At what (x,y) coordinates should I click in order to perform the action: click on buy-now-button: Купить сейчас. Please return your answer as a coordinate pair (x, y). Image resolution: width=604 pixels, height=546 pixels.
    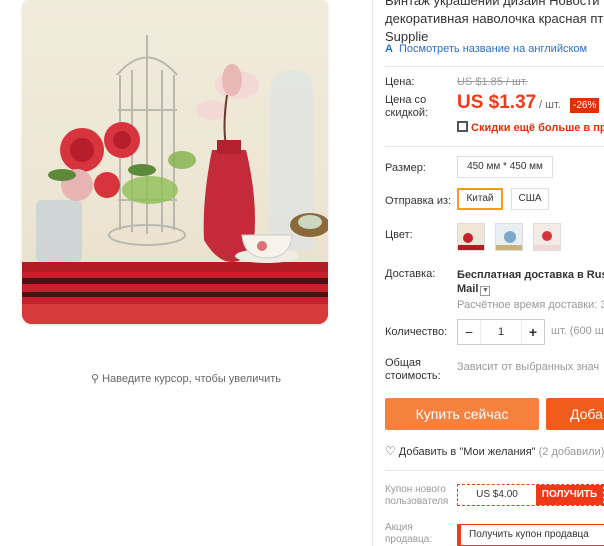
    Looking at the image, I should click on (462, 414).